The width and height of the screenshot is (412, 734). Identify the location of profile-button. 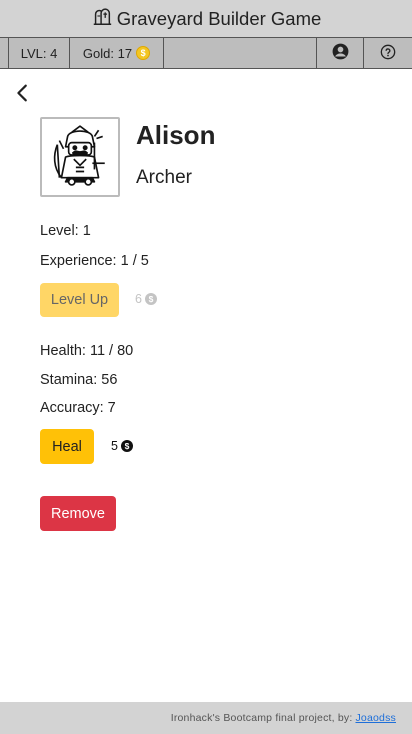
(340, 53).